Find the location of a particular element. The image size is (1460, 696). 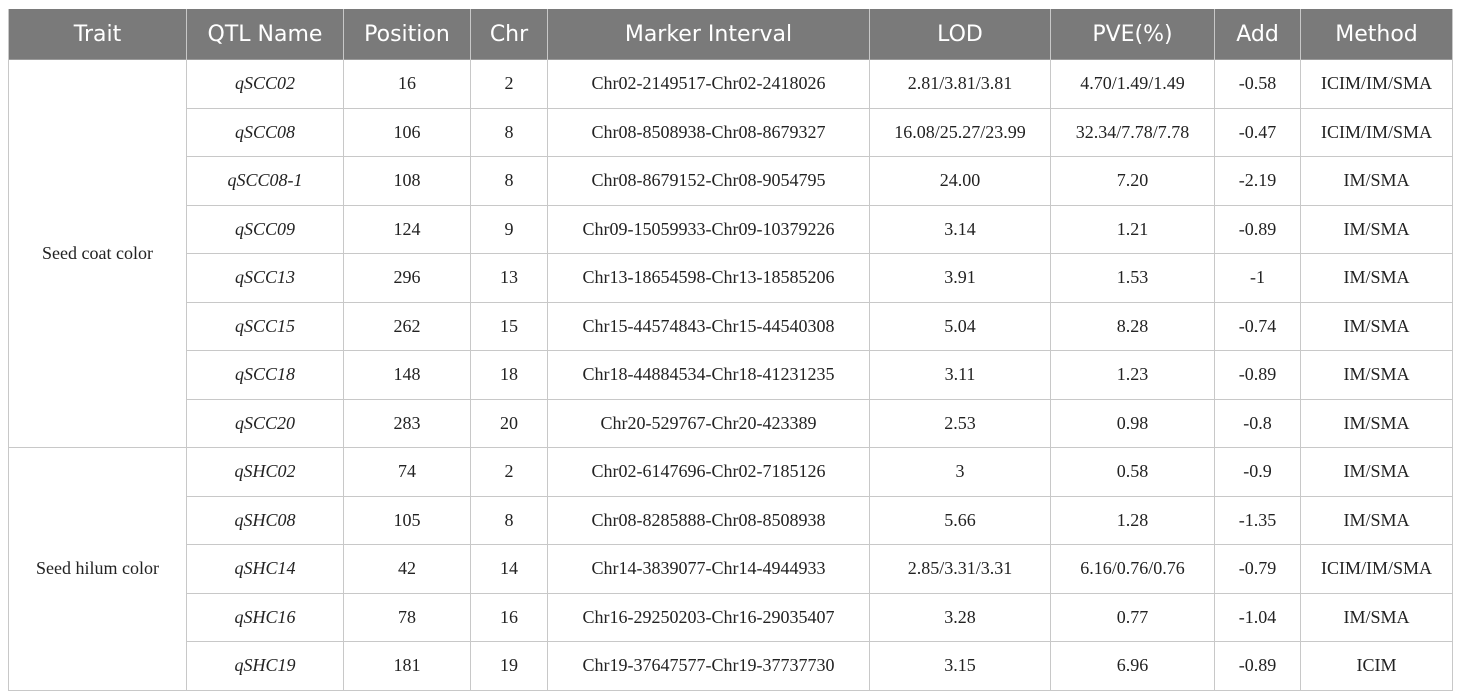

lod-cell: 5.66 is located at coordinates (960, 520).